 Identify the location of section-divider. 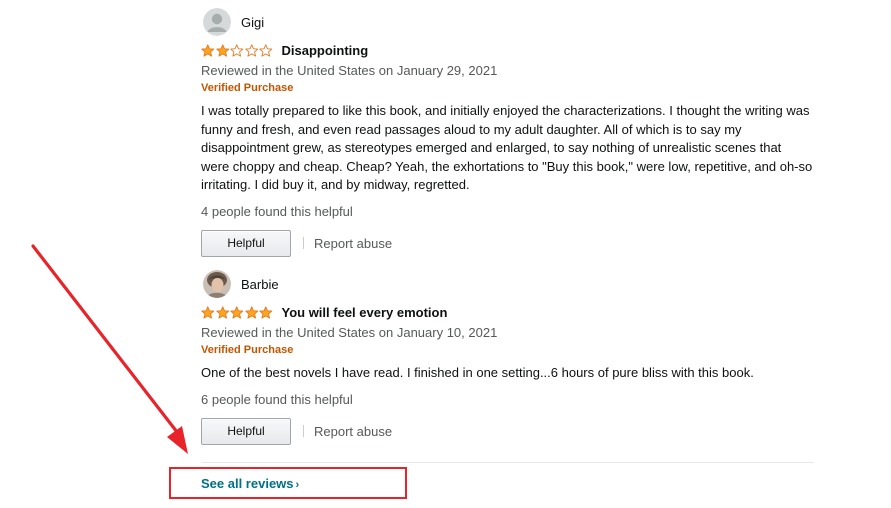
(507, 462).